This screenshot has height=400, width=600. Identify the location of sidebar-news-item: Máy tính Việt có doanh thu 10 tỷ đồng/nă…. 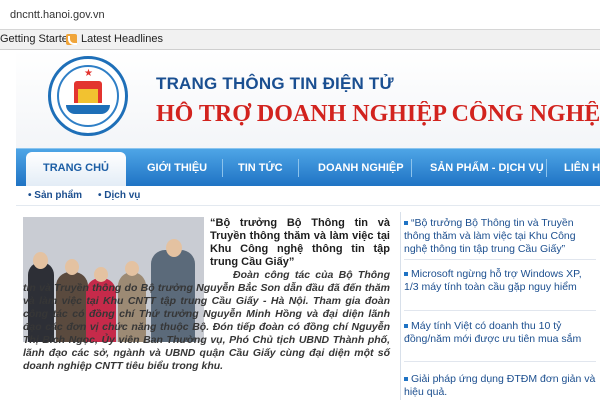
(500, 333).